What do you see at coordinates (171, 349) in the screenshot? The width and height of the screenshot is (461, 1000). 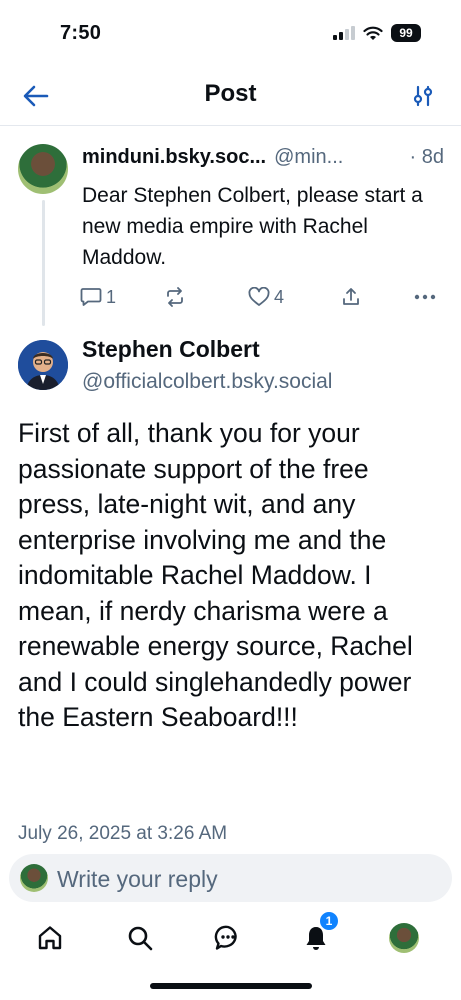 I see `main-author-name: Stephen Colbert` at bounding box center [171, 349].